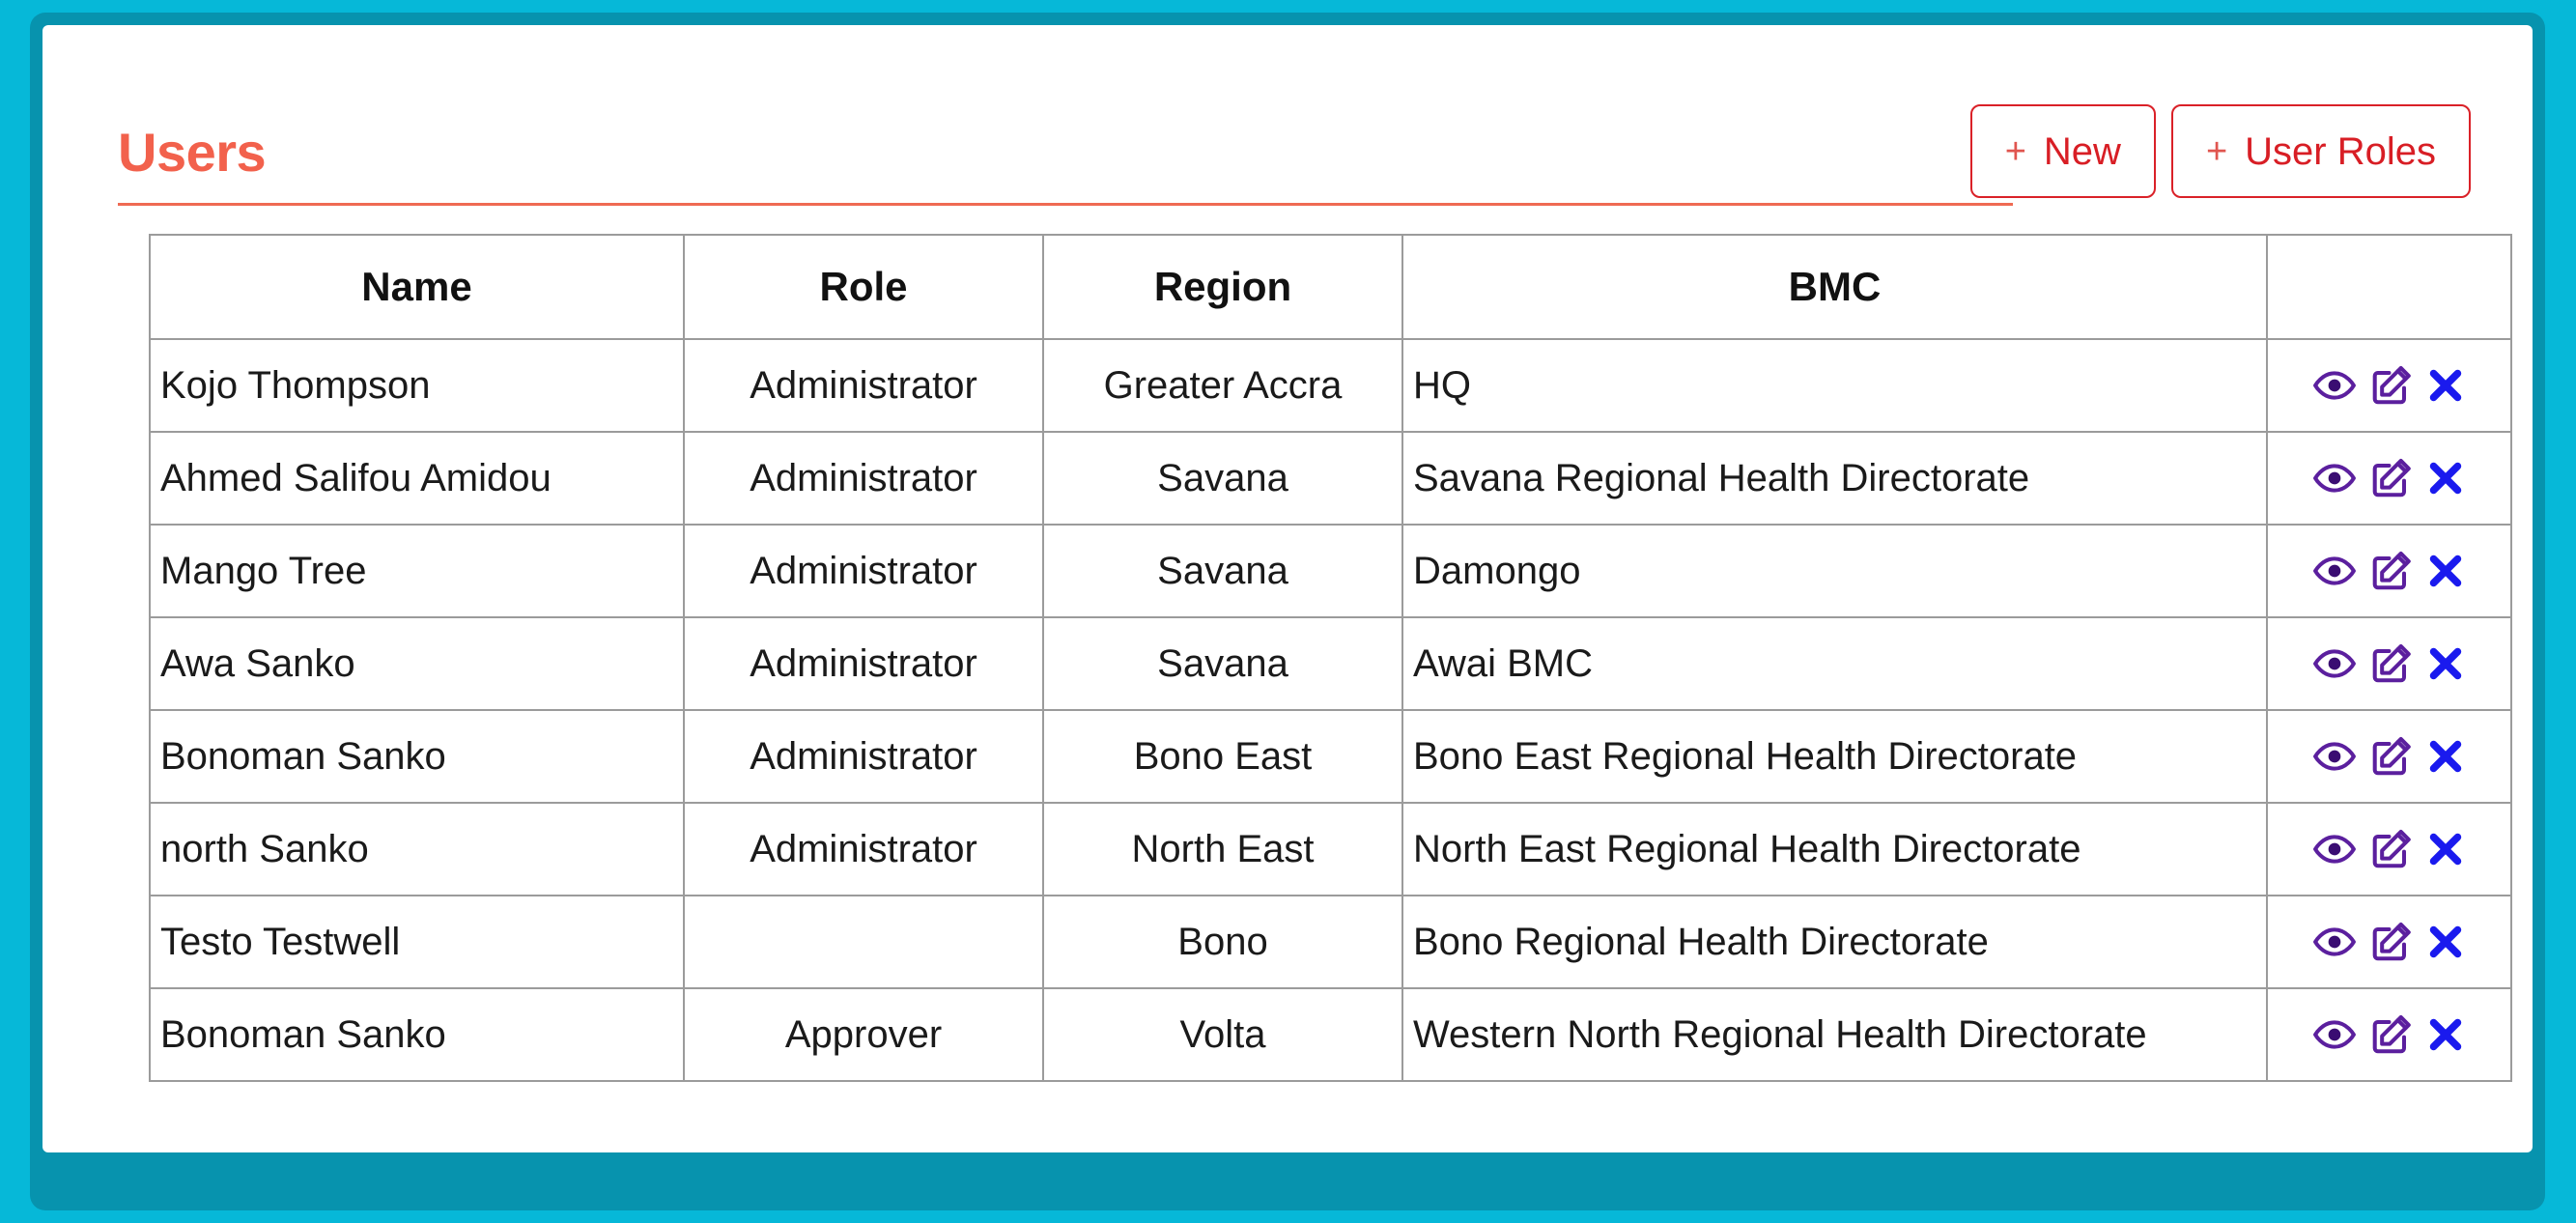 This screenshot has width=2576, height=1223. Describe the element at coordinates (1834, 571) in the screenshot. I see `cell-bmc: Damongo` at that location.